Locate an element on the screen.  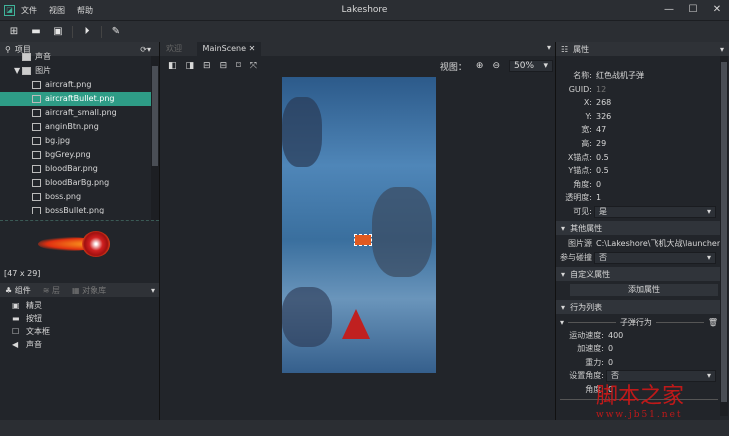
tab-components: ♣ 组件 is located at coordinates (18, 290).